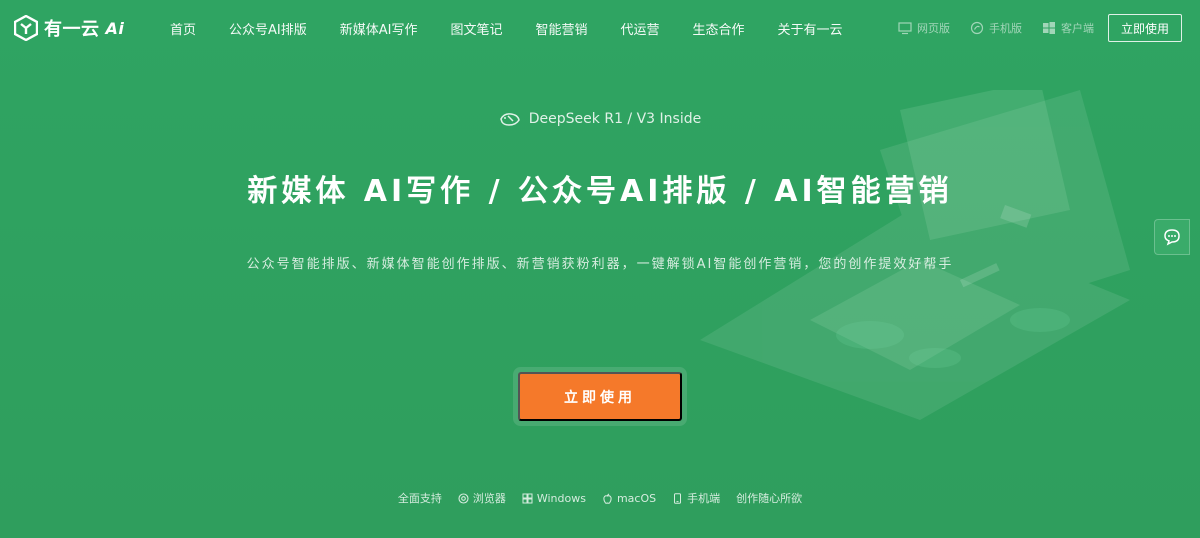 This screenshot has width=1200, height=538. Describe the element at coordinates (26, 28) in the screenshot. I see `logo-icon` at that location.